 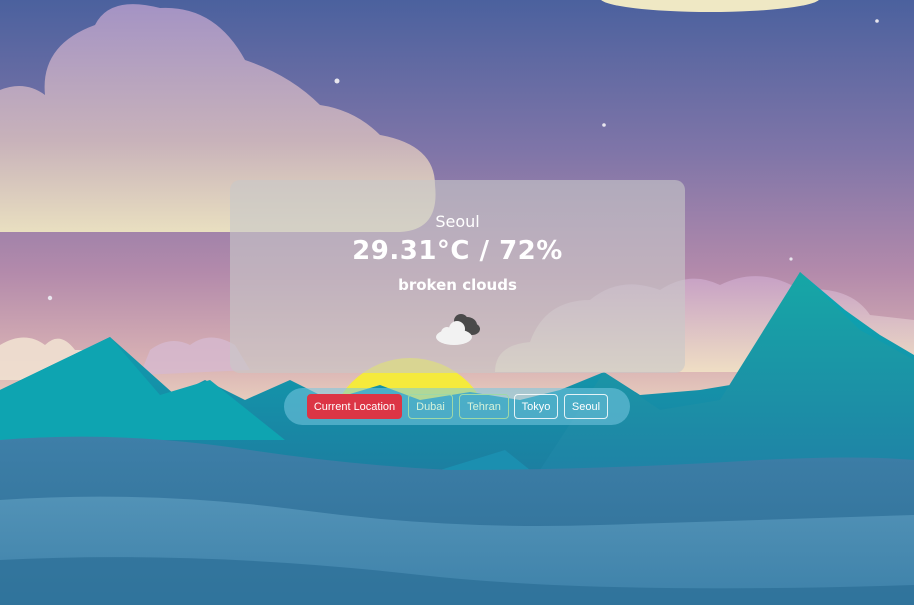 What do you see at coordinates (457, 251) in the screenshot?
I see `temperature-humidity: 29.31°C / 72%` at bounding box center [457, 251].